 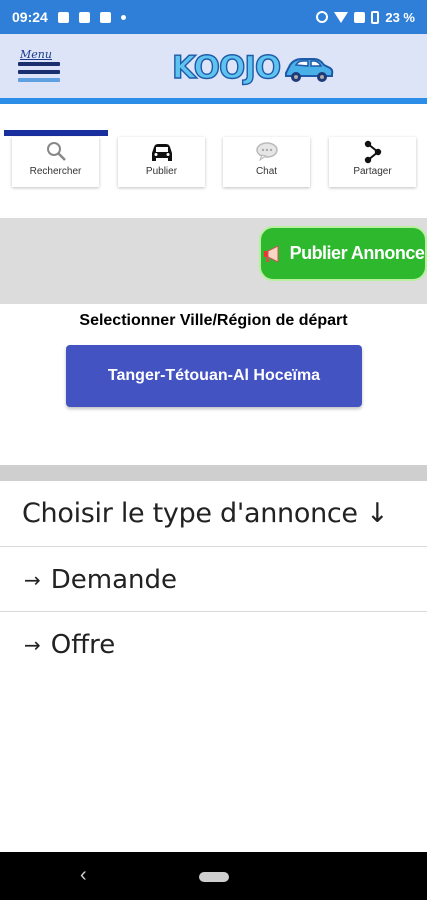 I want to click on alarm-icon, so click(x=322, y=17).